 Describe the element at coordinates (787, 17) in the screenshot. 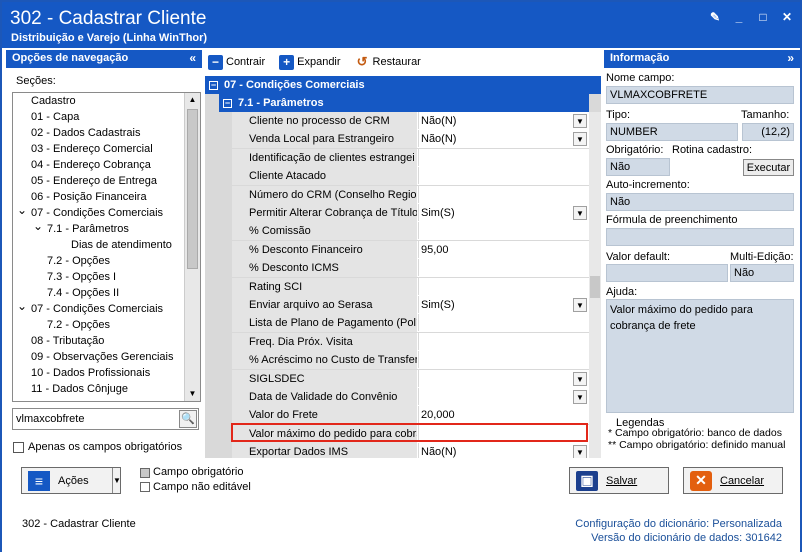

I see `close-icon: ✕` at that location.